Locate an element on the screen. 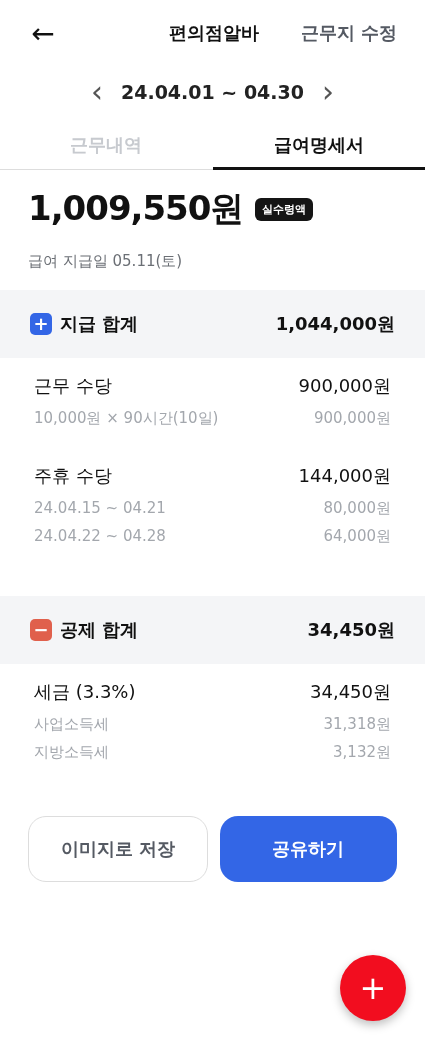 The height and width of the screenshot is (1040, 425). add-button: + is located at coordinates (373, 988).